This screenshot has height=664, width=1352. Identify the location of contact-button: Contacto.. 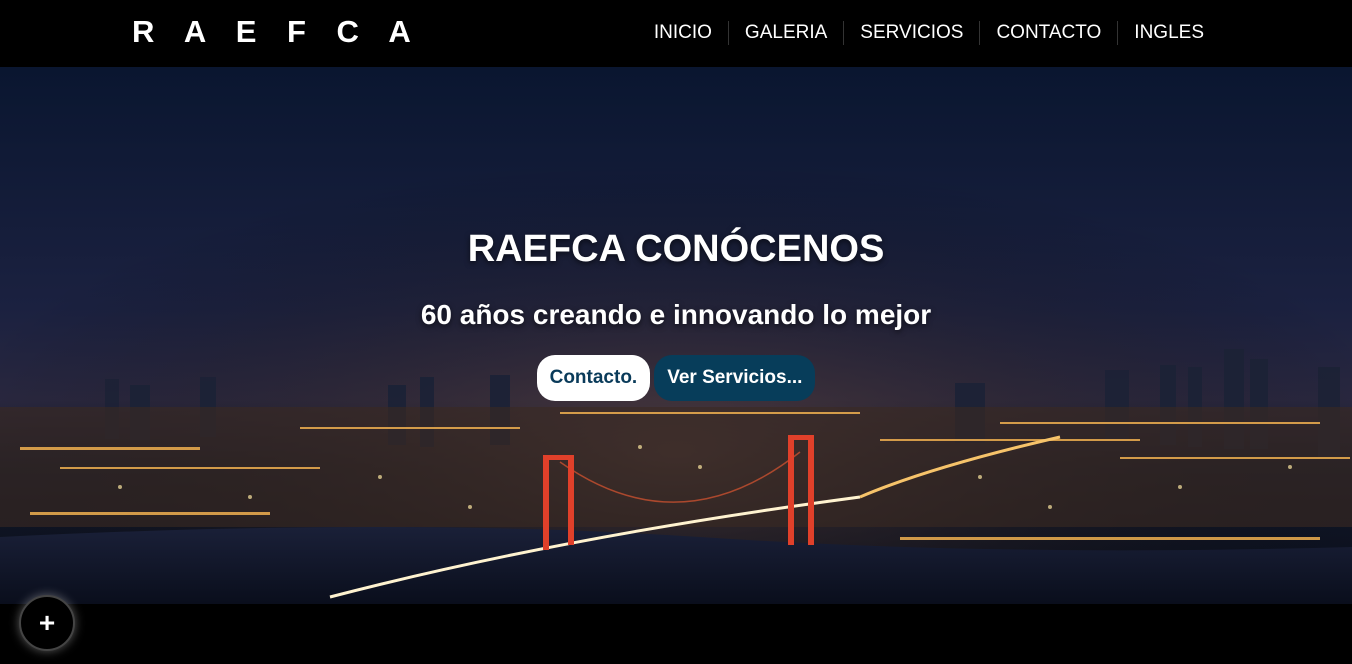
(593, 378).